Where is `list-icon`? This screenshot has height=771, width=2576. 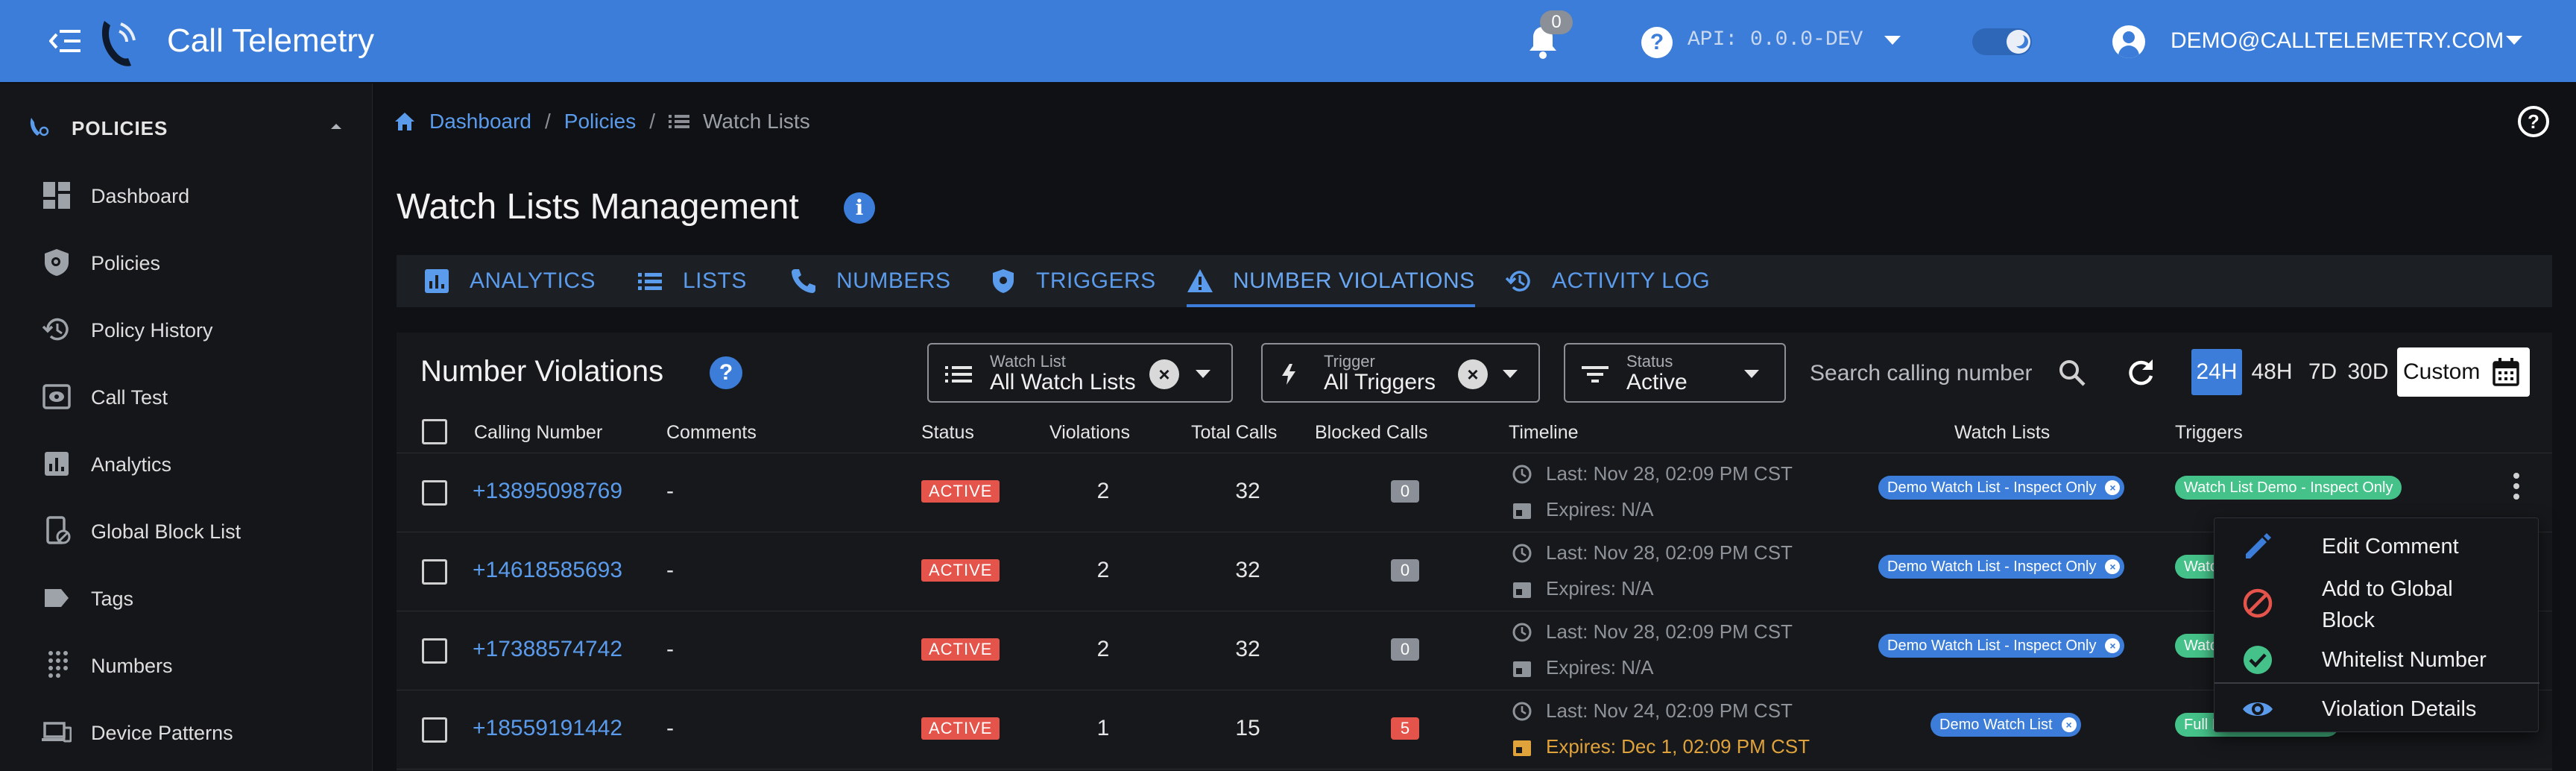 list-icon is located at coordinates (650, 281).